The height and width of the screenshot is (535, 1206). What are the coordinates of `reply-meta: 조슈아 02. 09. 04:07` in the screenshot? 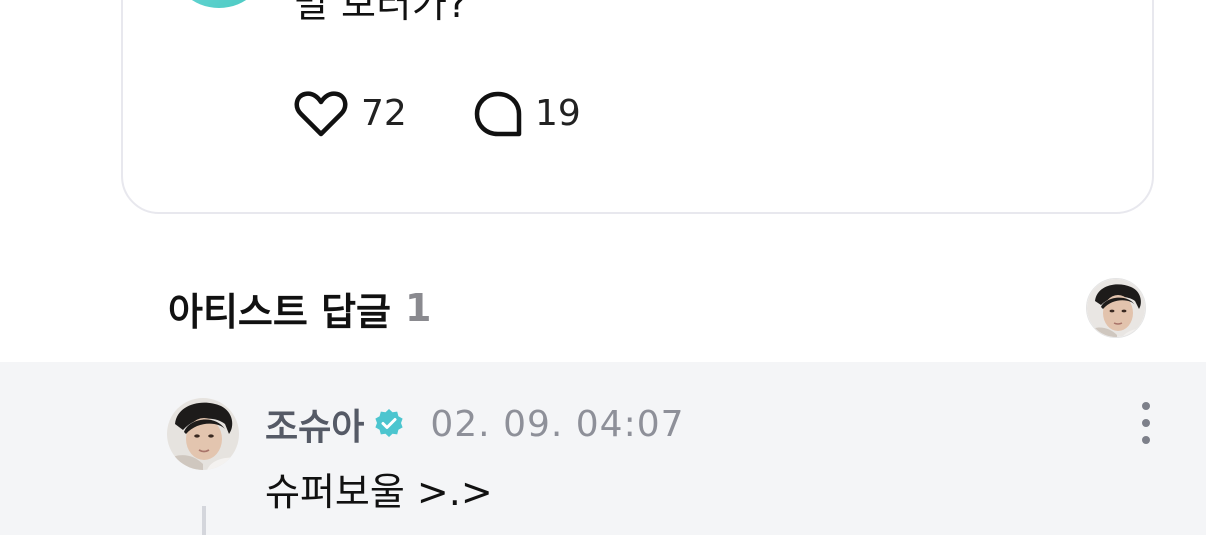 It's located at (475, 424).